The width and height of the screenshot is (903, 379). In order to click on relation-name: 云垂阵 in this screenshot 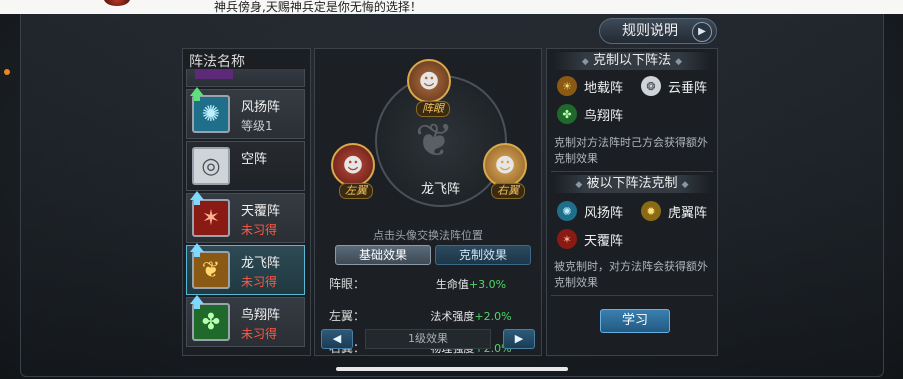, I will do `click(688, 88)`.